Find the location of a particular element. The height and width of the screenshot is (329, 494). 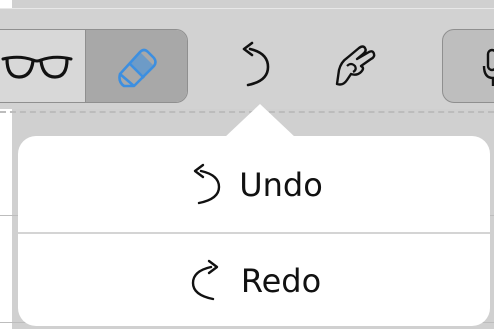

undo-label: Undo is located at coordinates (281, 185).